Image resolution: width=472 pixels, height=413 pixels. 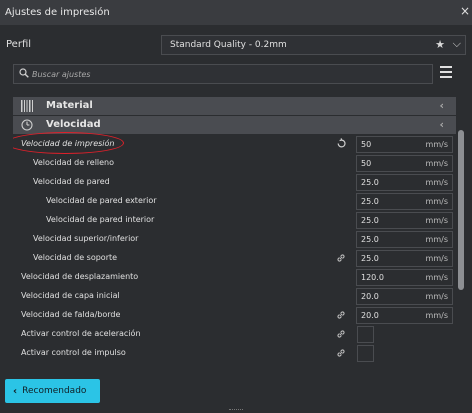 What do you see at coordinates (73, 352) in the screenshot?
I see `setting-label: Activar control de impulso` at bounding box center [73, 352].